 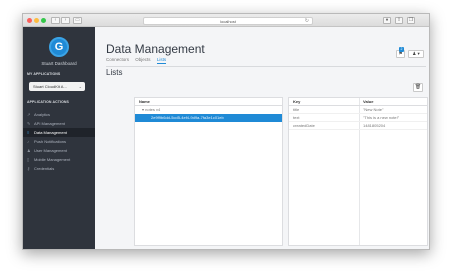 What do you see at coordinates (28, 159) in the screenshot?
I see `mobile-icon: ▯` at bounding box center [28, 159].